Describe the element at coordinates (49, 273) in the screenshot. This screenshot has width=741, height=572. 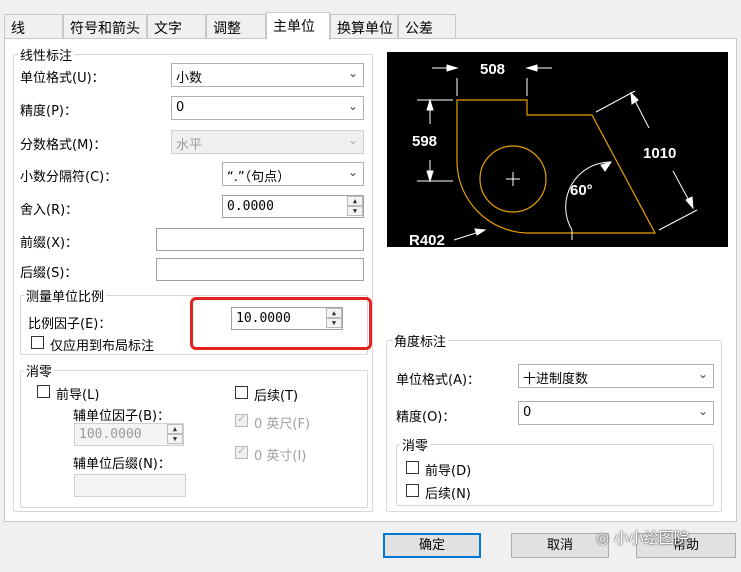
I see `suffix-label: 后缀(S)：` at that location.